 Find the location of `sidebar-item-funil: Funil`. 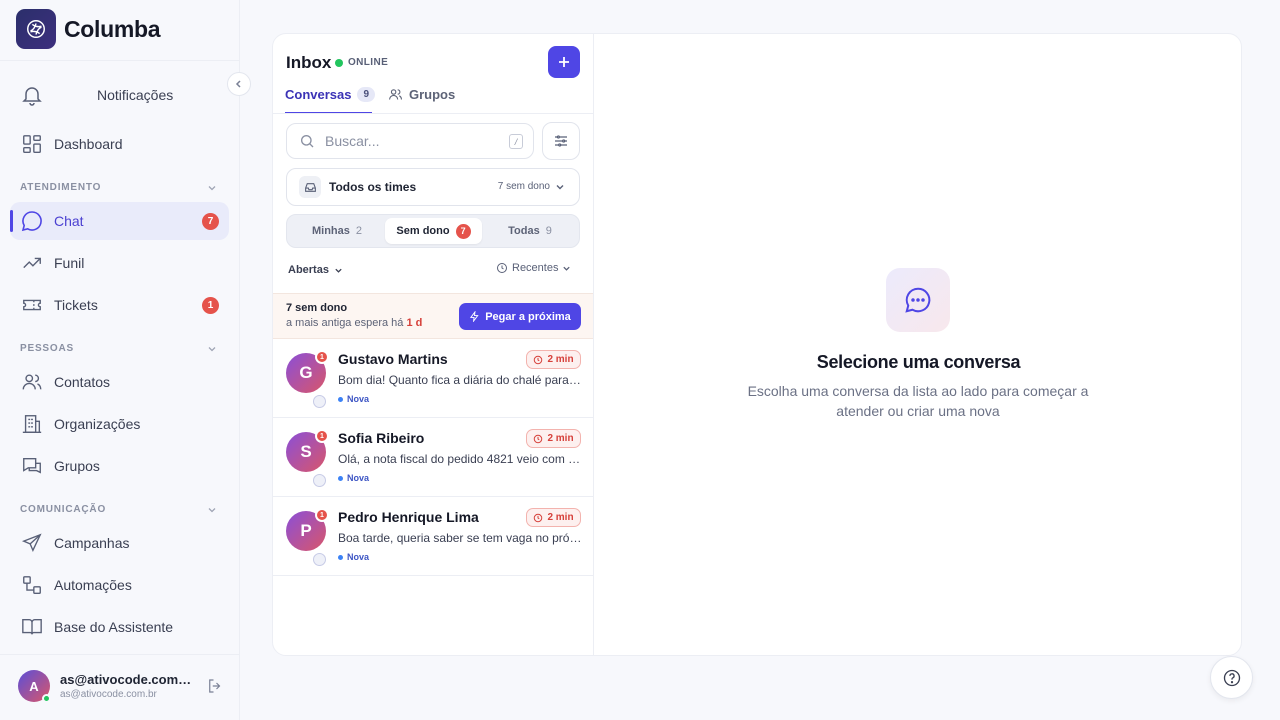

sidebar-item-funil: Funil is located at coordinates (119, 263).